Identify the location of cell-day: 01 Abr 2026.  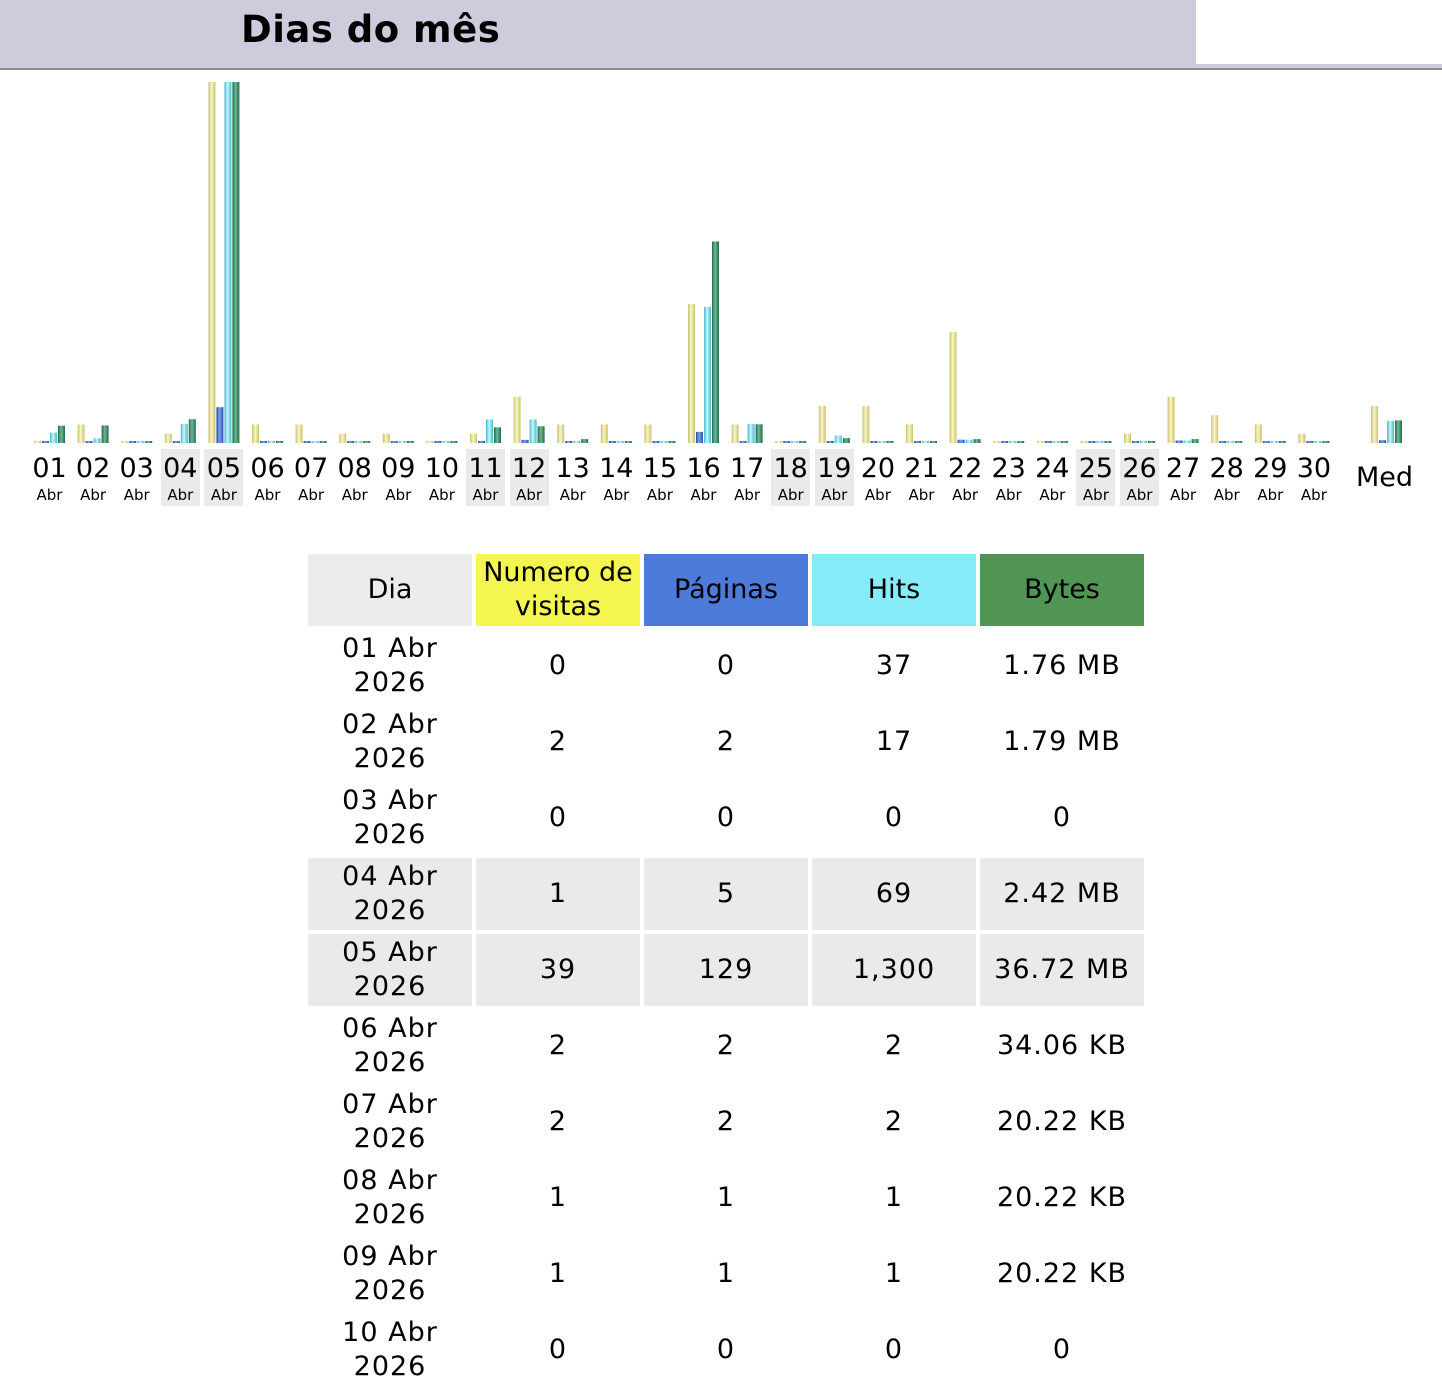
(390, 665).